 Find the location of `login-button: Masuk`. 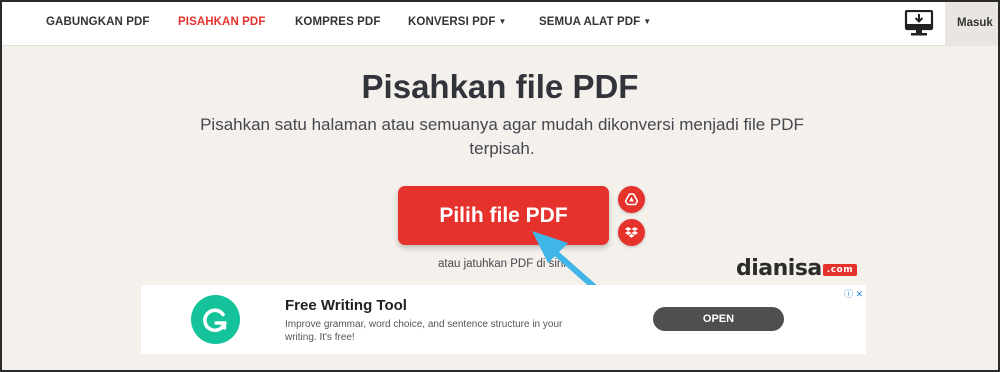

login-button: Masuk is located at coordinates (971, 24).